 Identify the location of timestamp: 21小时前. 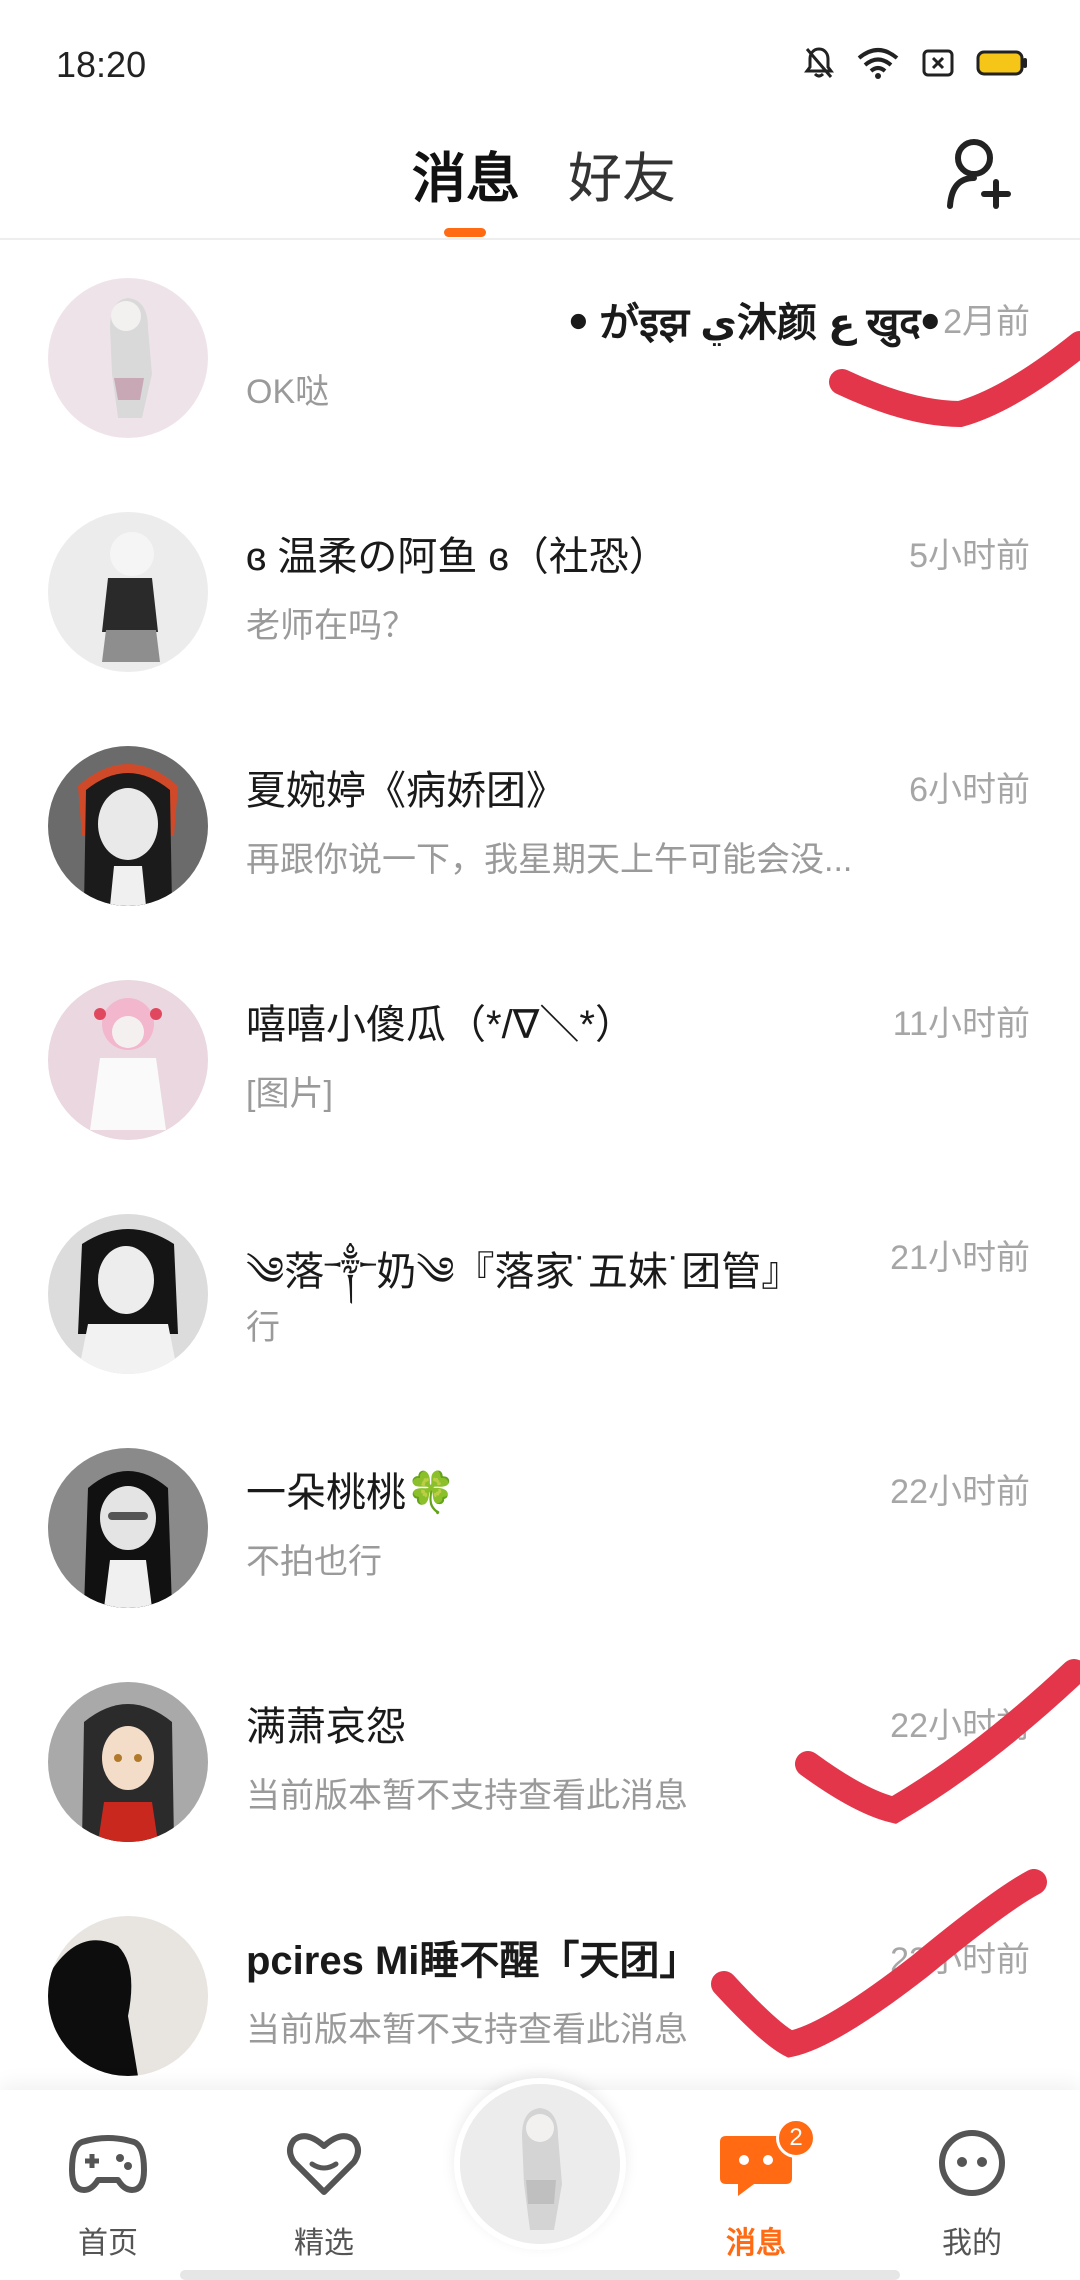
(960, 1258).